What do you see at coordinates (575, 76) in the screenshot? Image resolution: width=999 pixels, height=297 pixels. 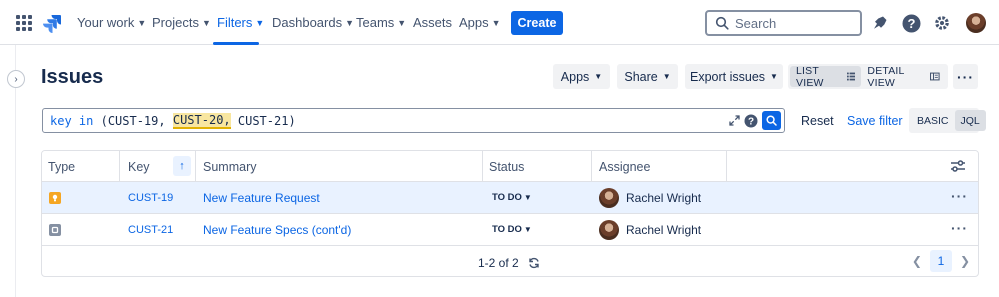 I see `apps-button-label: Apps` at bounding box center [575, 76].